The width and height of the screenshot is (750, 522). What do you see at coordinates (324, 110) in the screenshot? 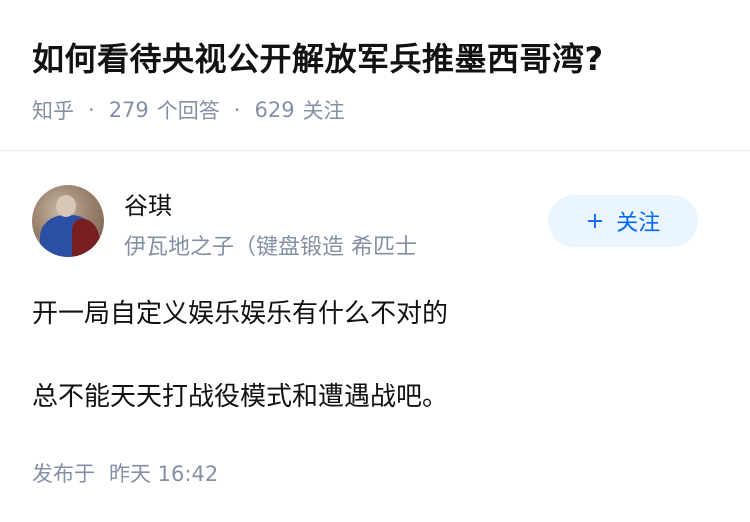
I see `followers-label: 关注` at bounding box center [324, 110].